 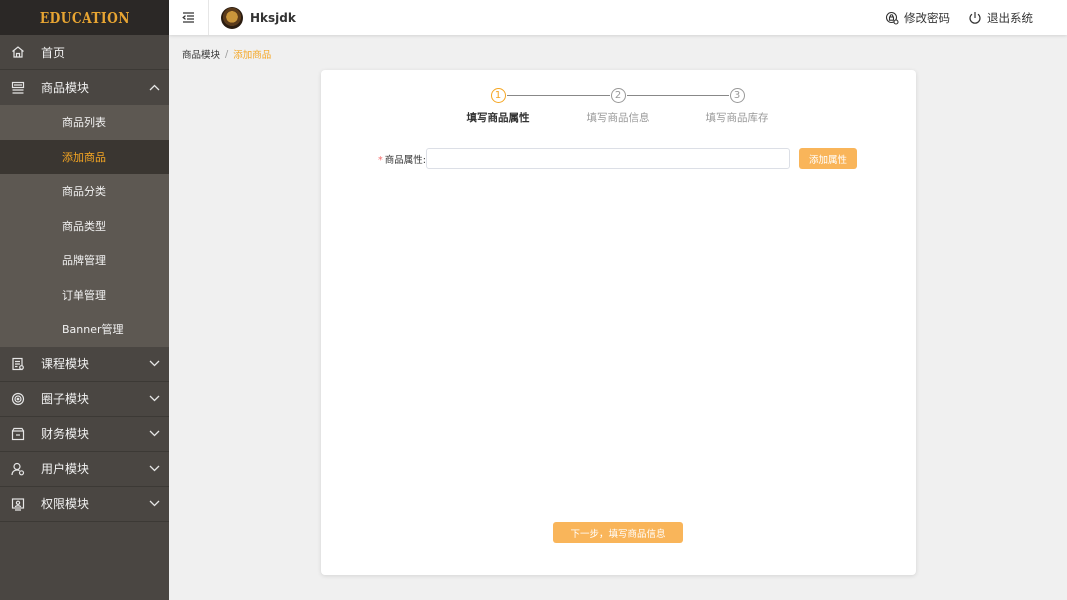 I want to click on chevron-up-icon, so click(x=154, y=88).